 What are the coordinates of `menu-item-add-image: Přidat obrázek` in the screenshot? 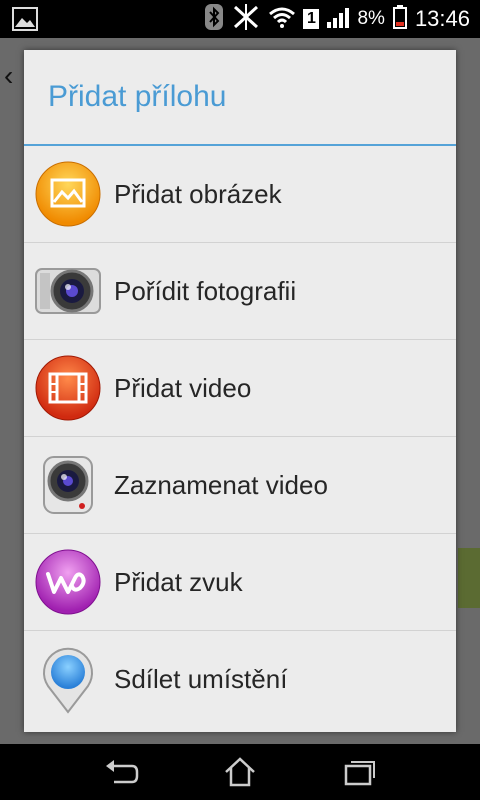 It's located at (240, 194).